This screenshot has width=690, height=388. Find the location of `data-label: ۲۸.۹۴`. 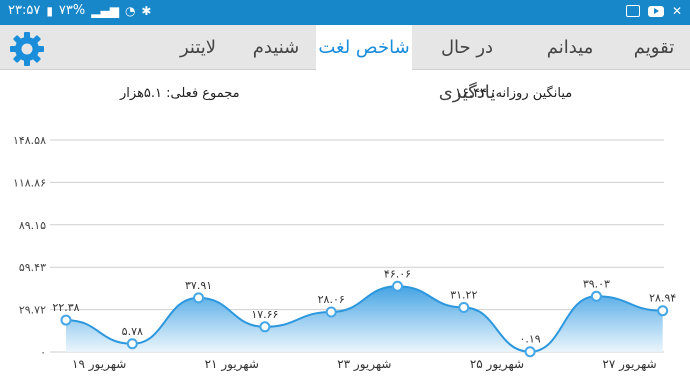

data-label: ۲۸.۹۴ is located at coordinates (662, 298).